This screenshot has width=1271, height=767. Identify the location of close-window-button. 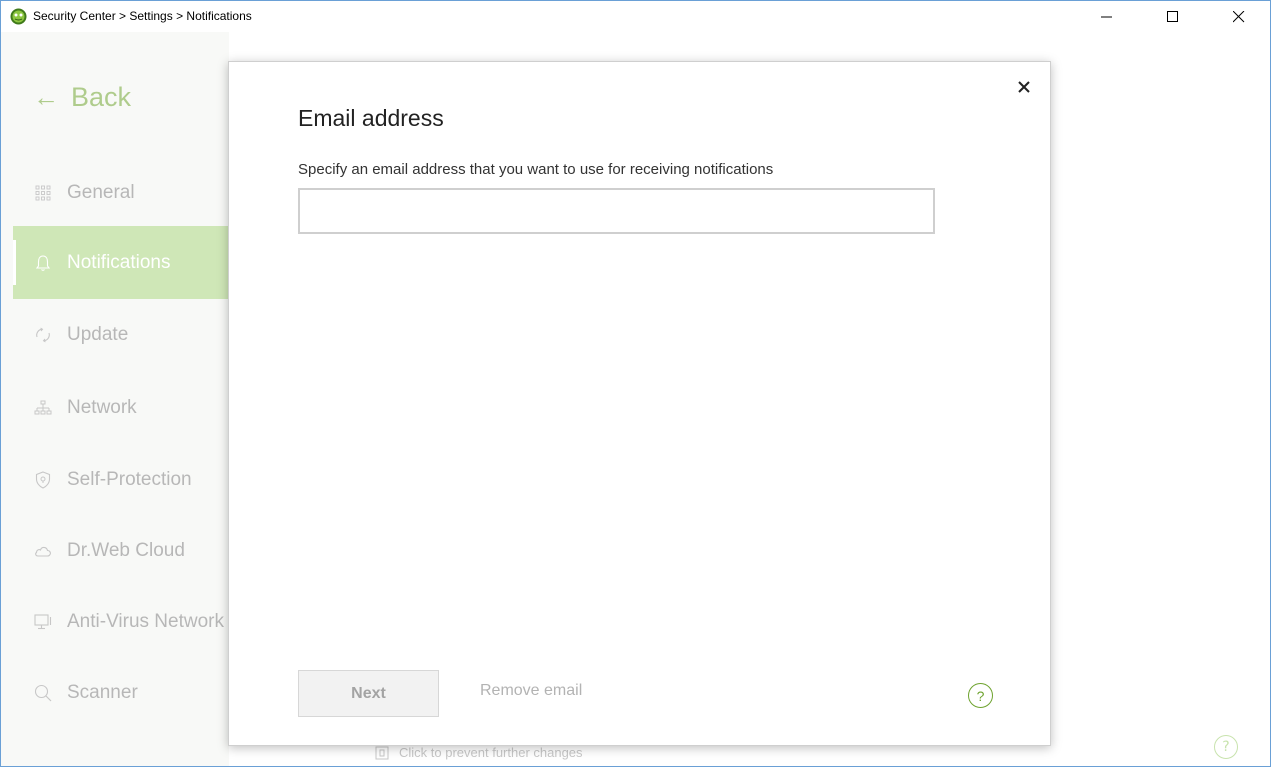
(1239, 16).